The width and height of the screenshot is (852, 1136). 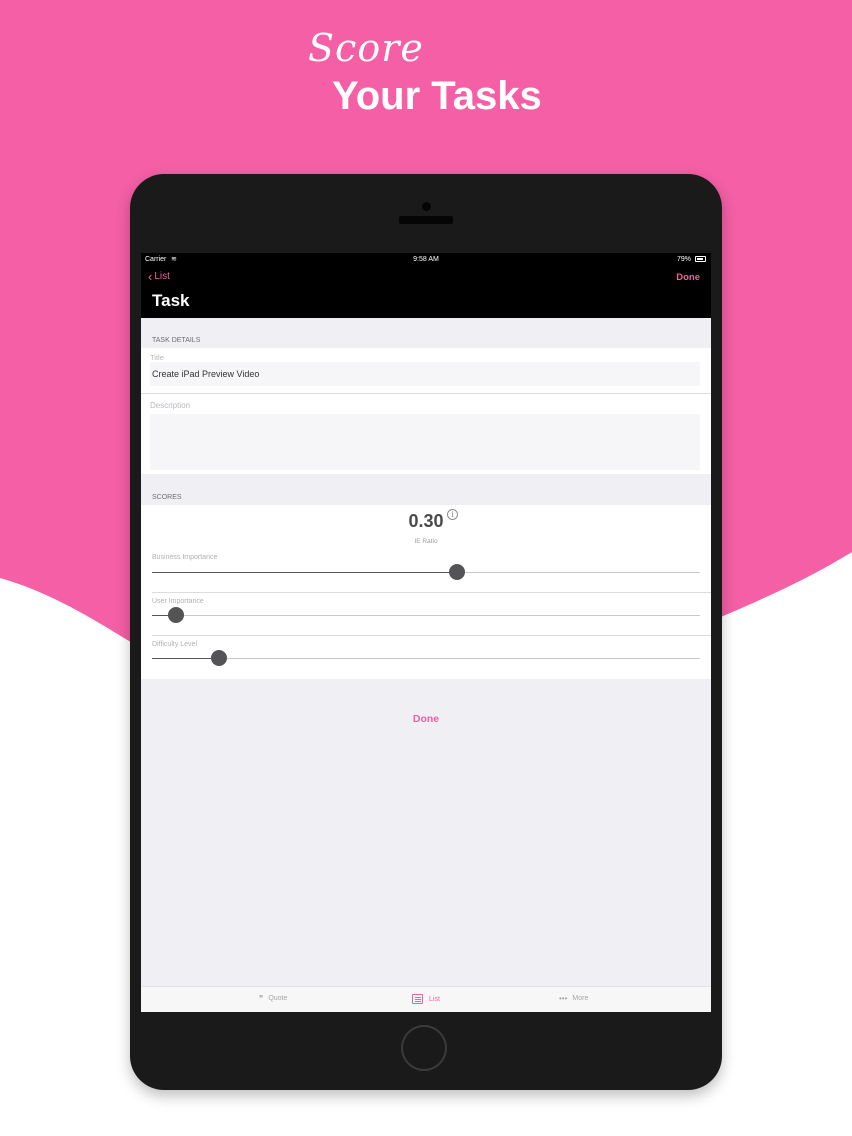 What do you see at coordinates (366, 48) in the screenshot?
I see `headline-score: Score` at bounding box center [366, 48].